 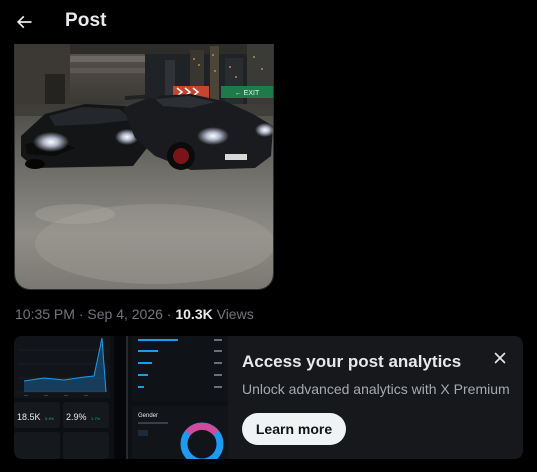 I want to click on back-button, so click(x=24, y=22).